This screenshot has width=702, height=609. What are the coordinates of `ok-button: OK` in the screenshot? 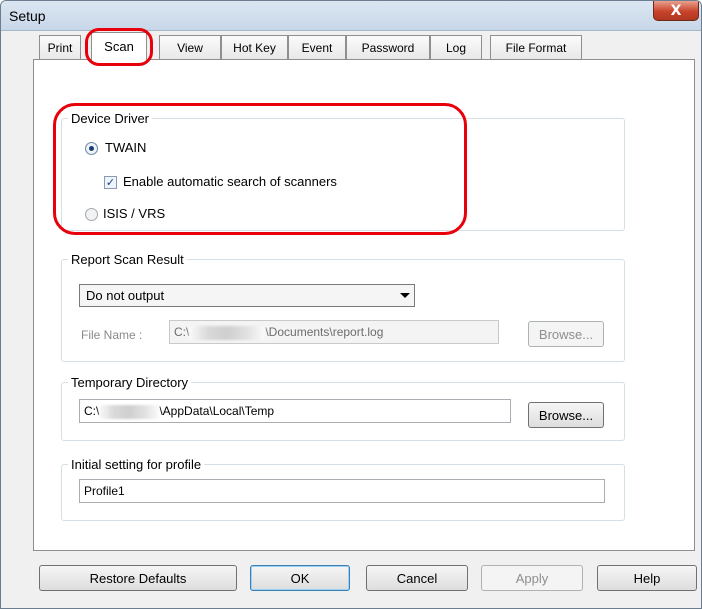 It's located at (300, 578).